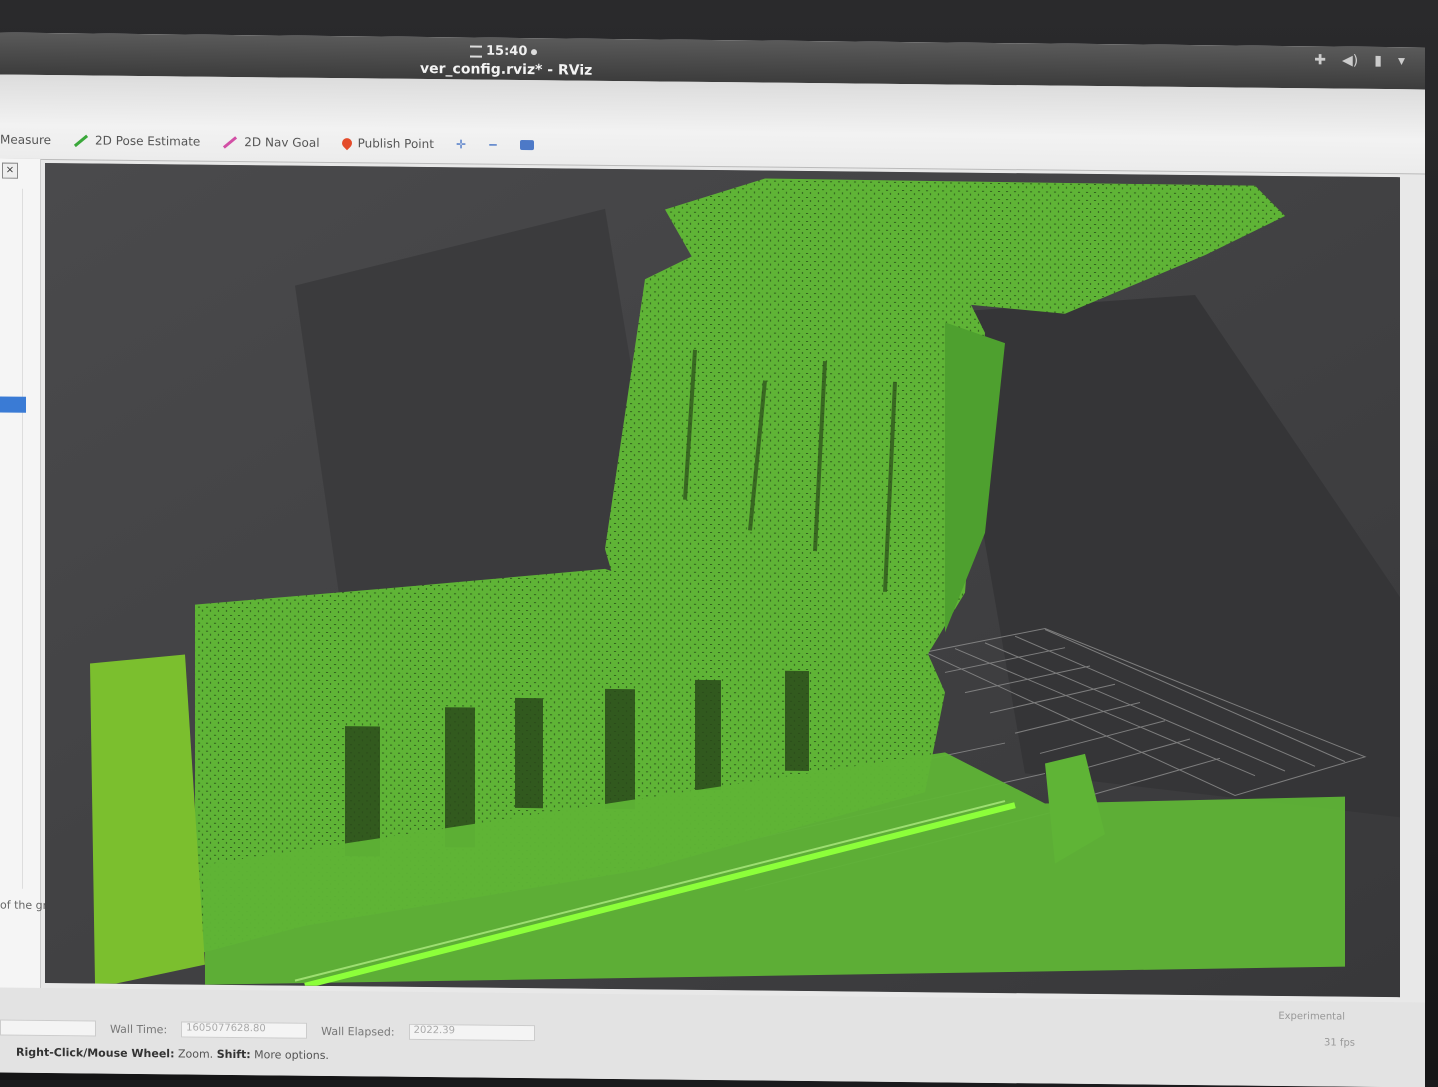 The image size is (1438, 1087). Describe the element at coordinates (1401, 61) in the screenshot. I see `chevron-down-icon: ▾` at that location.